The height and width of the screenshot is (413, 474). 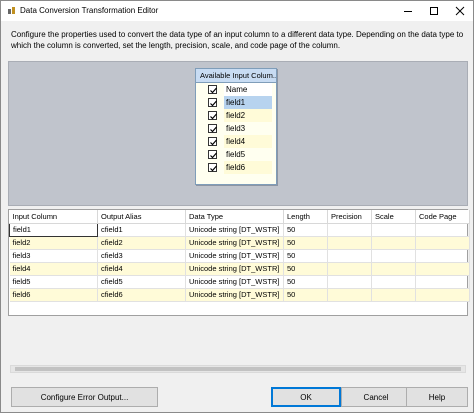 What do you see at coordinates (53, 269) in the screenshot?
I see `input-column-cell: field4` at bounding box center [53, 269].